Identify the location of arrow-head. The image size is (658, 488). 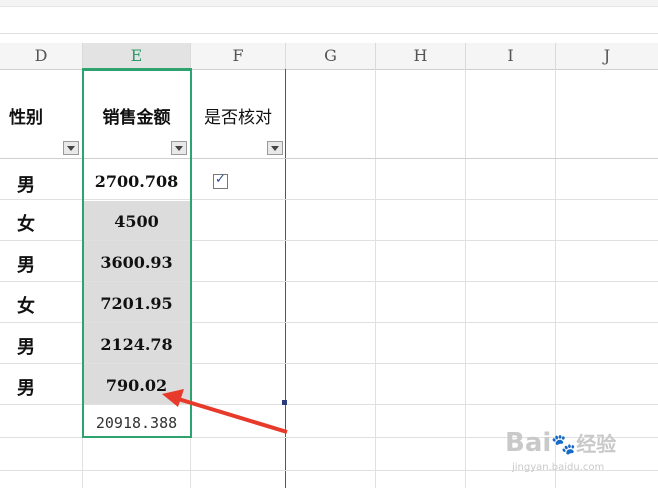
(173, 398).